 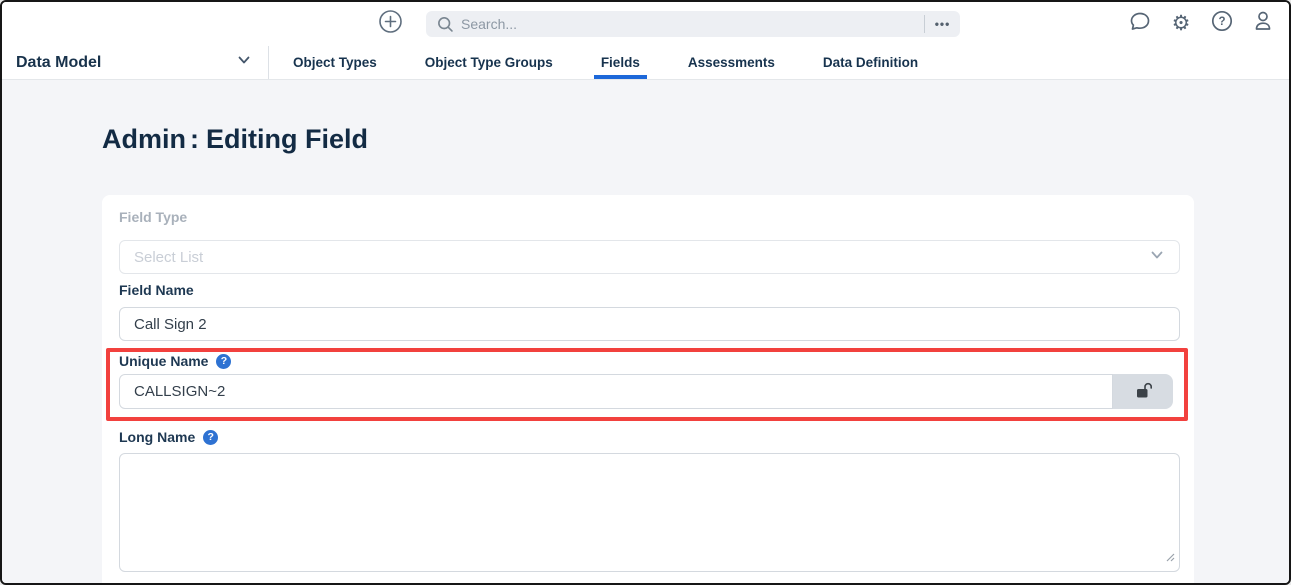 I want to click on search-icon, so click(x=445, y=24).